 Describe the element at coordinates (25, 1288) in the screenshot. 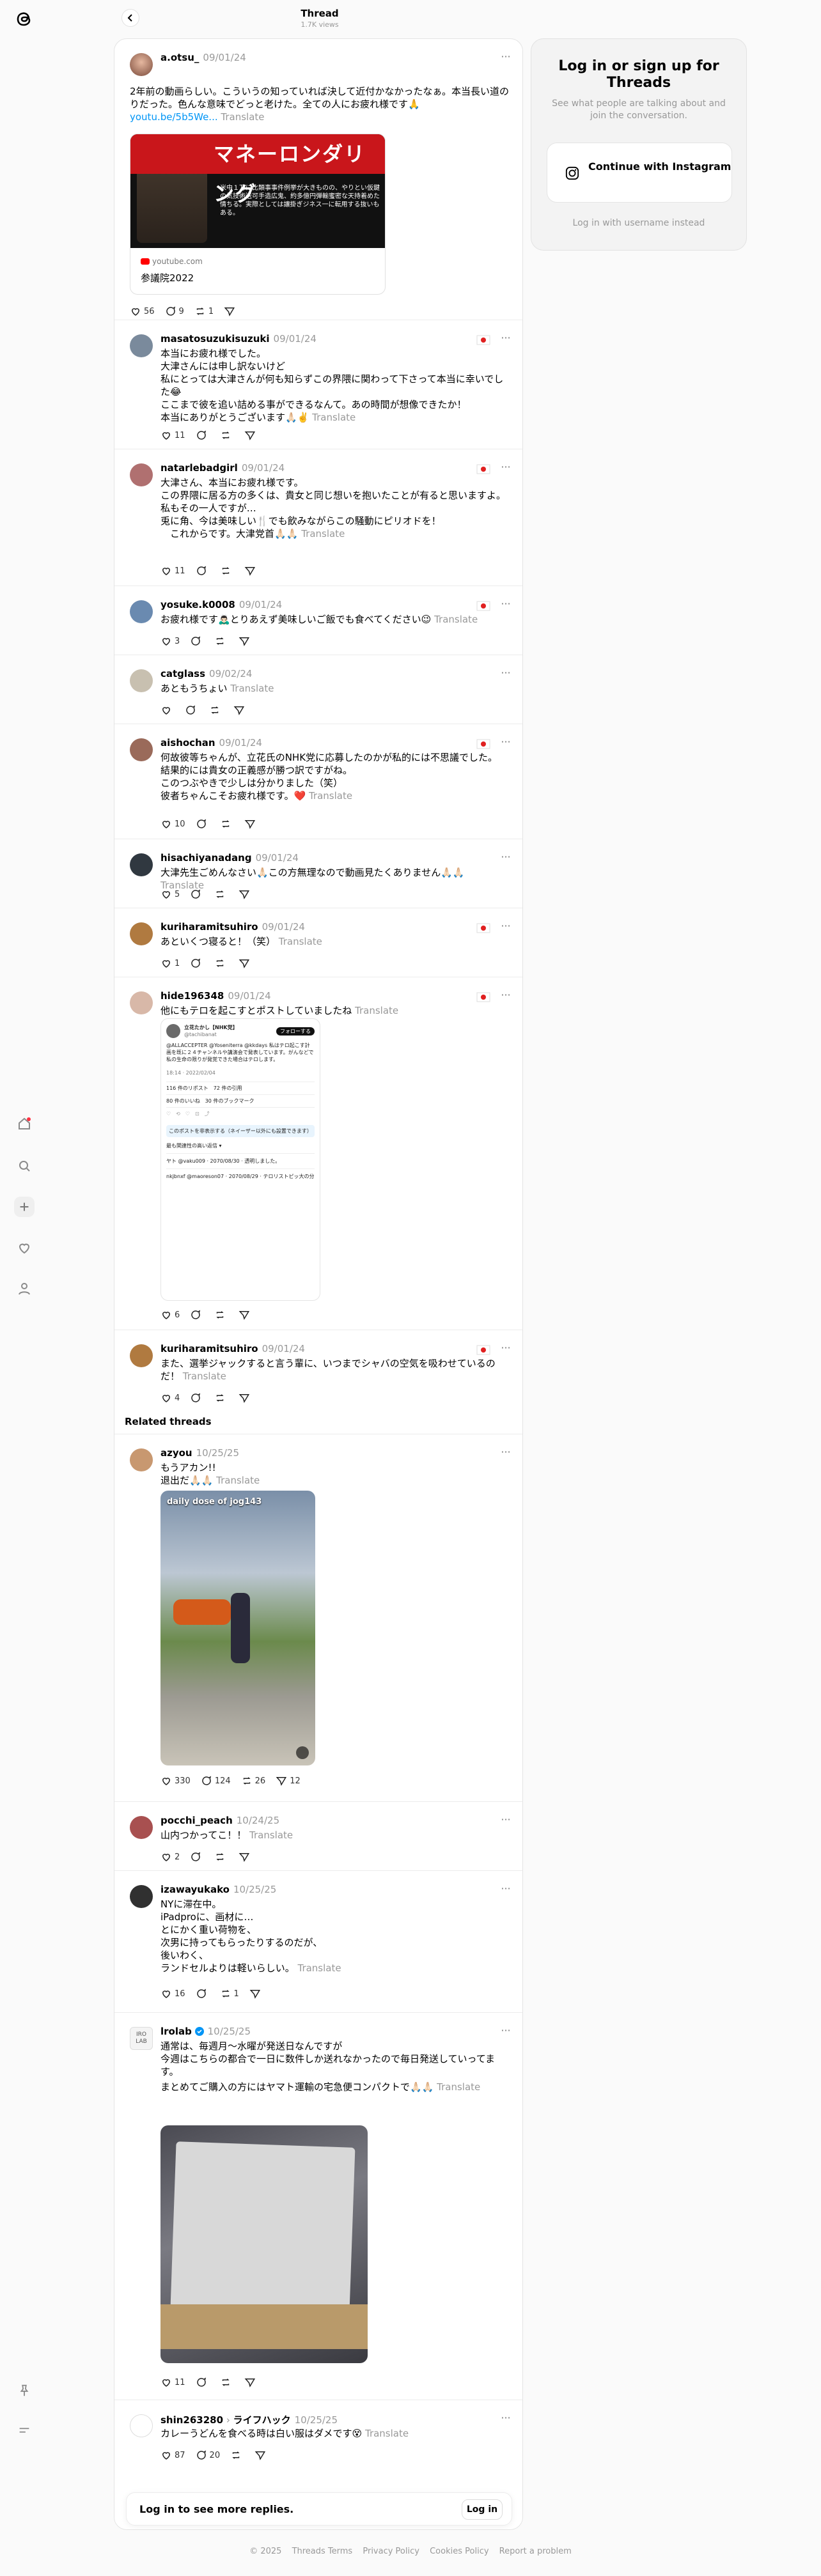

I see `profile-icon` at that location.